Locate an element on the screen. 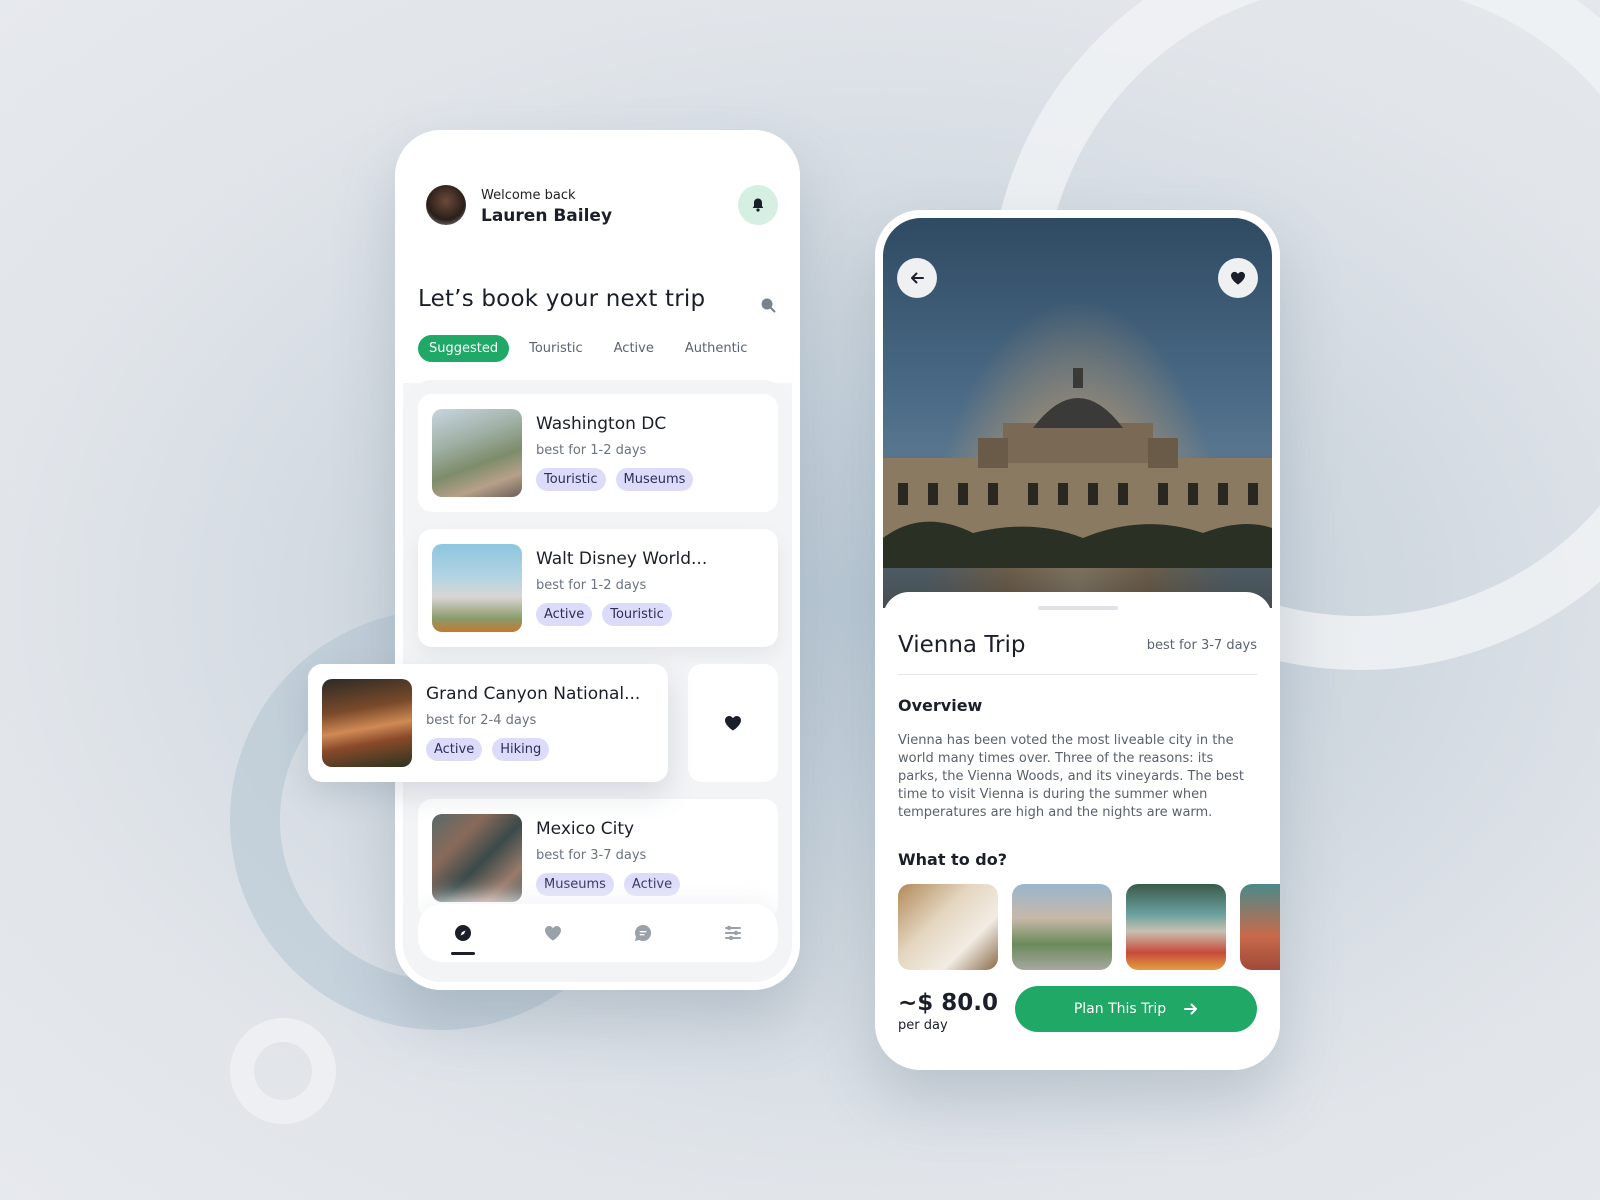 The image size is (1600, 1200). overview-heading: Overview is located at coordinates (940, 705).